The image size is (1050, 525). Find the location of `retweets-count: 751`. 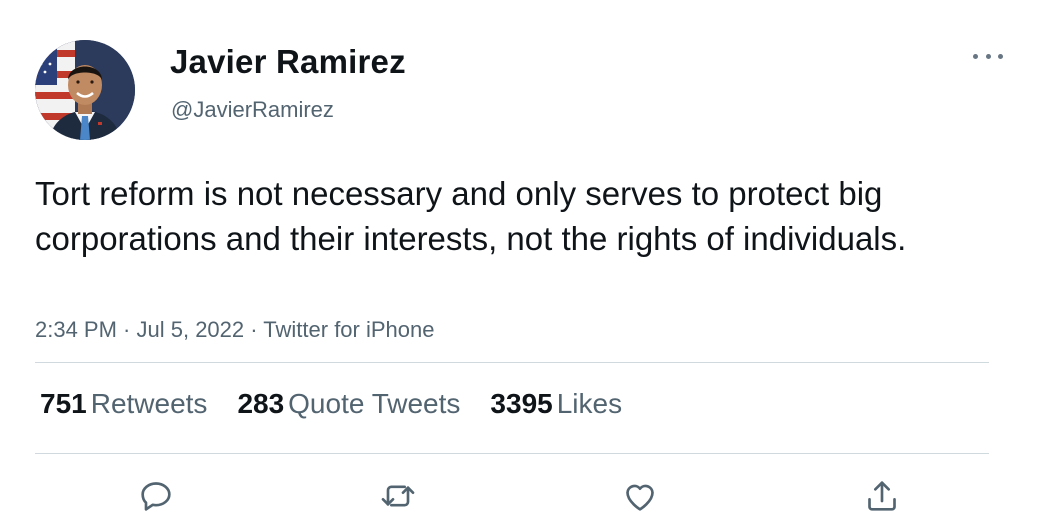

retweets-count: 751 is located at coordinates (63, 403).